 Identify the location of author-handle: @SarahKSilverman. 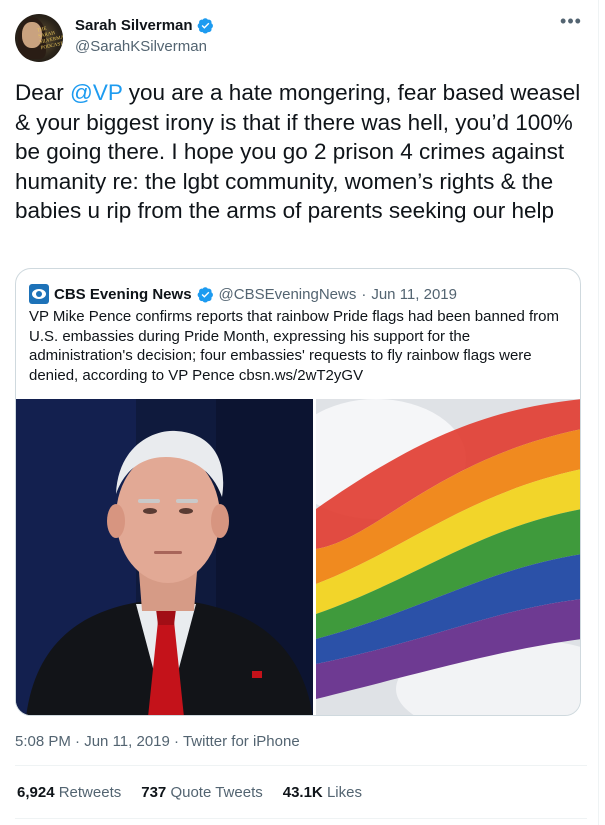
(144, 46).